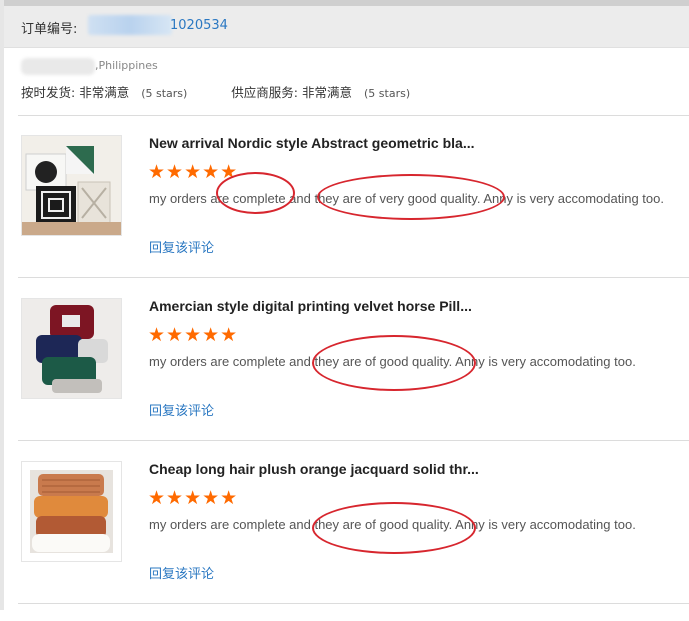 The height and width of the screenshot is (621, 689). Describe the element at coordinates (58, 66) in the screenshot. I see `buyer-name-redacted` at that location.